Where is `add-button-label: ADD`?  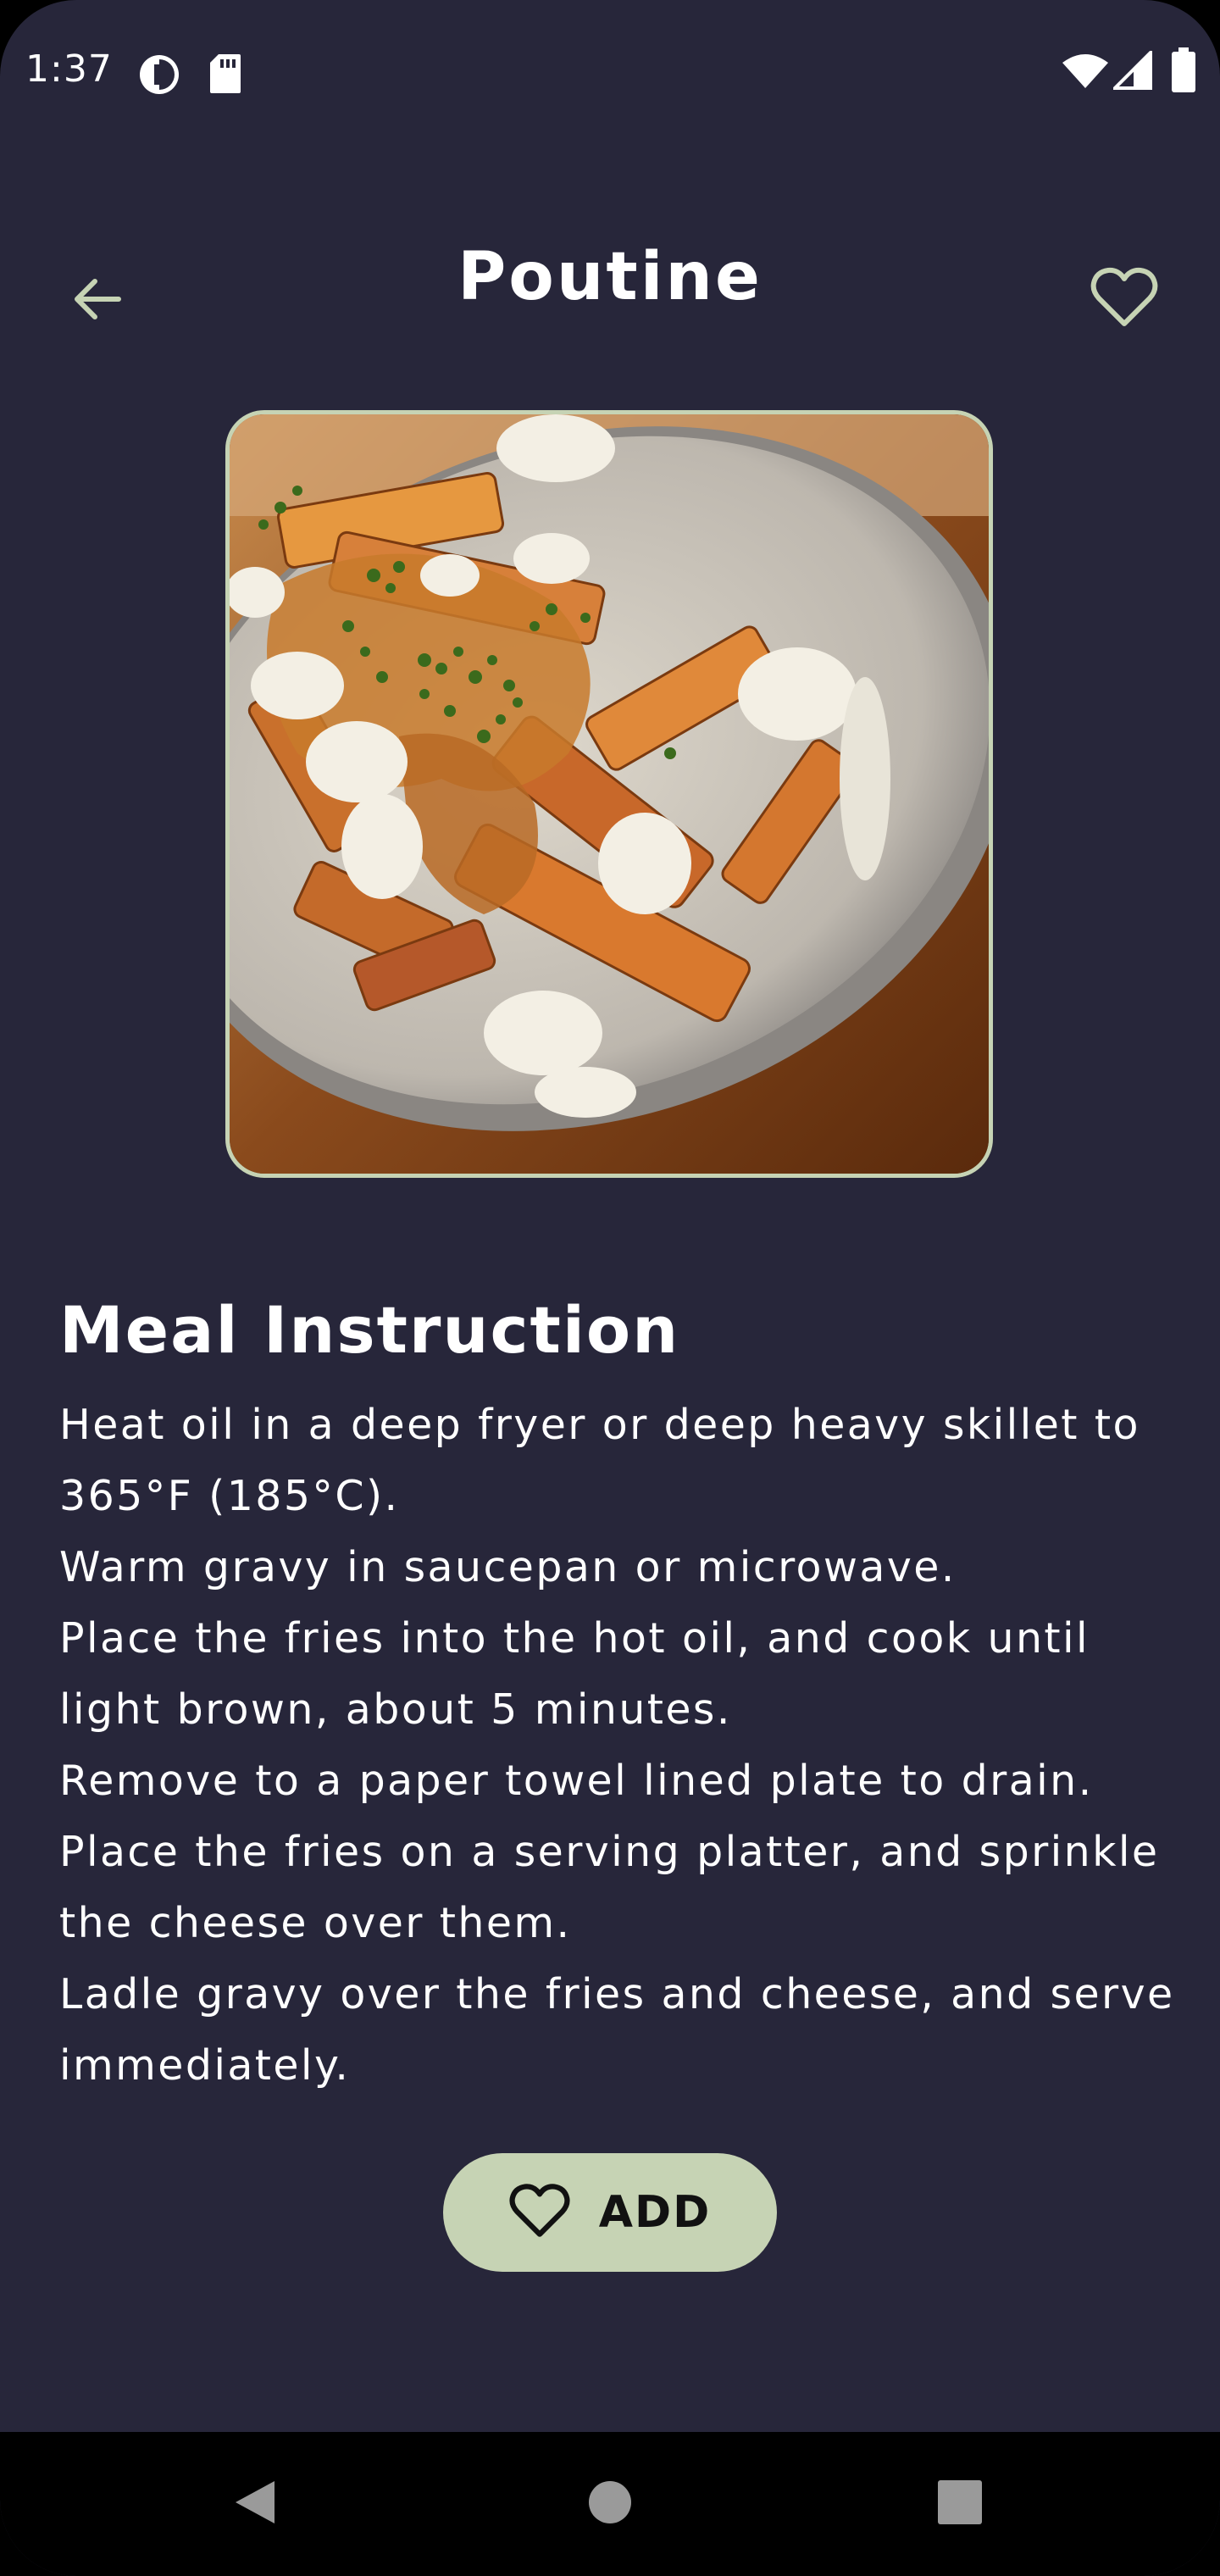
add-button-label: ADD is located at coordinates (655, 2212).